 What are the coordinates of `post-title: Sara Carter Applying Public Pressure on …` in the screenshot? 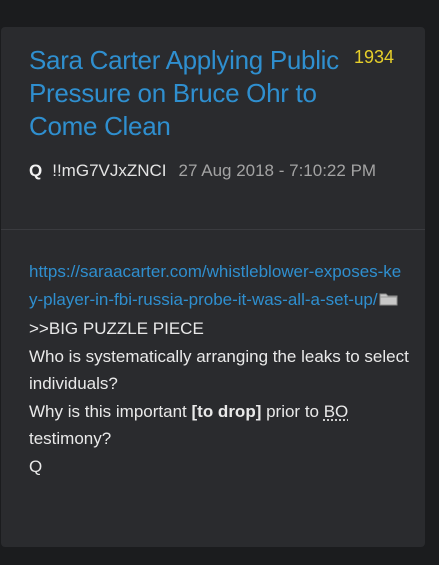 It's located at (189, 93).